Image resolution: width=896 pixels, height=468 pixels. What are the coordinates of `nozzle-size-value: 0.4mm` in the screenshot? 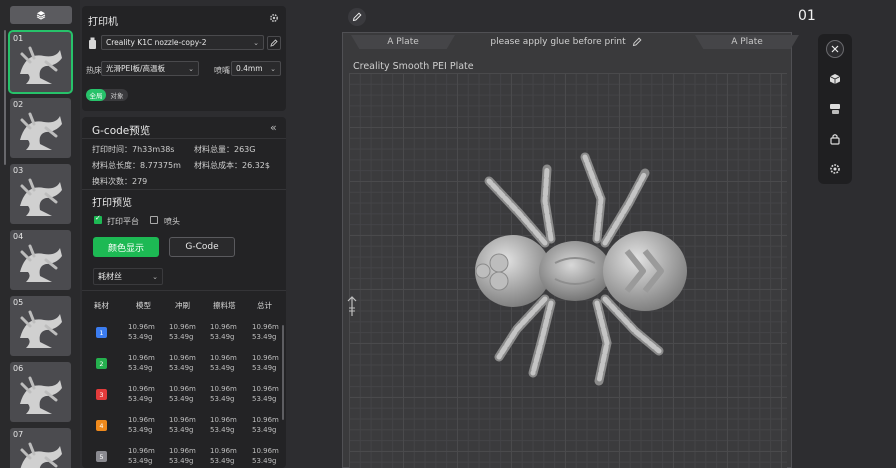 It's located at (249, 68).